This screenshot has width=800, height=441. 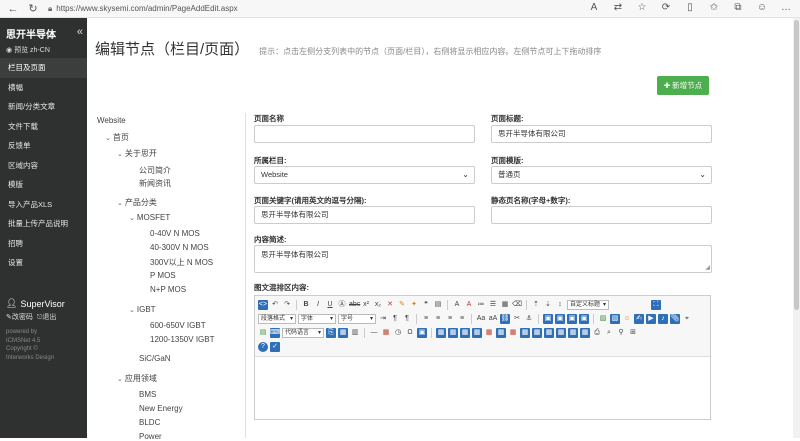 I want to click on sidebar-item: 招聘, so click(x=43, y=244).